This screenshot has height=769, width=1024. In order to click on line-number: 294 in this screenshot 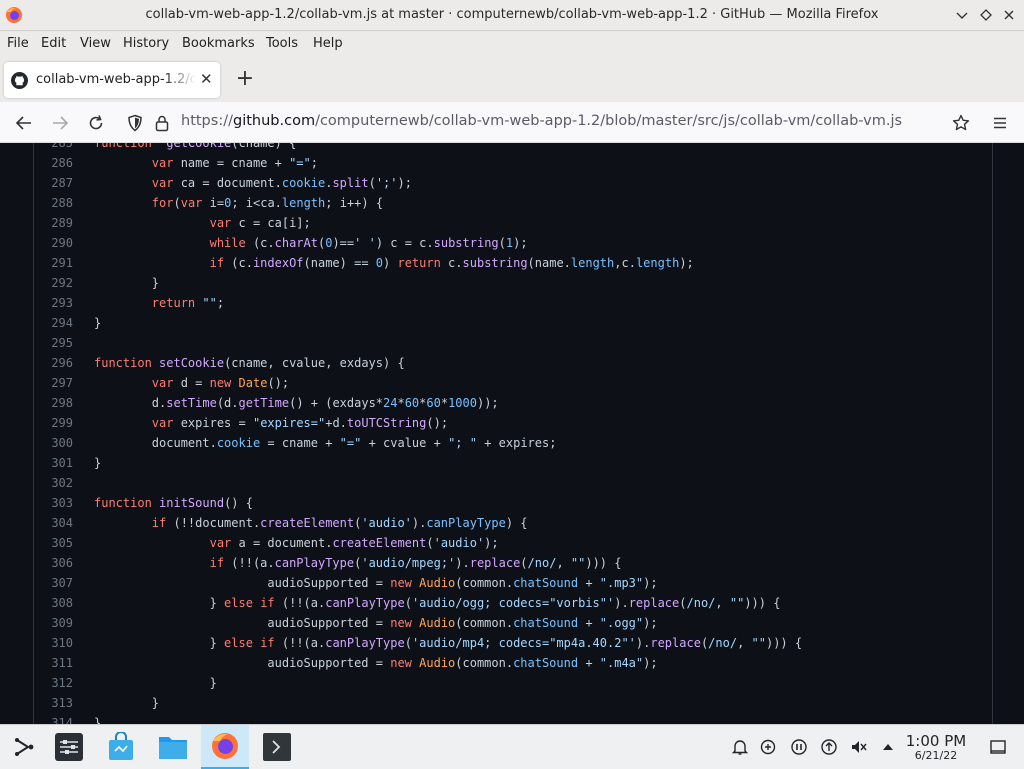, I will do `click(53, 323)`.